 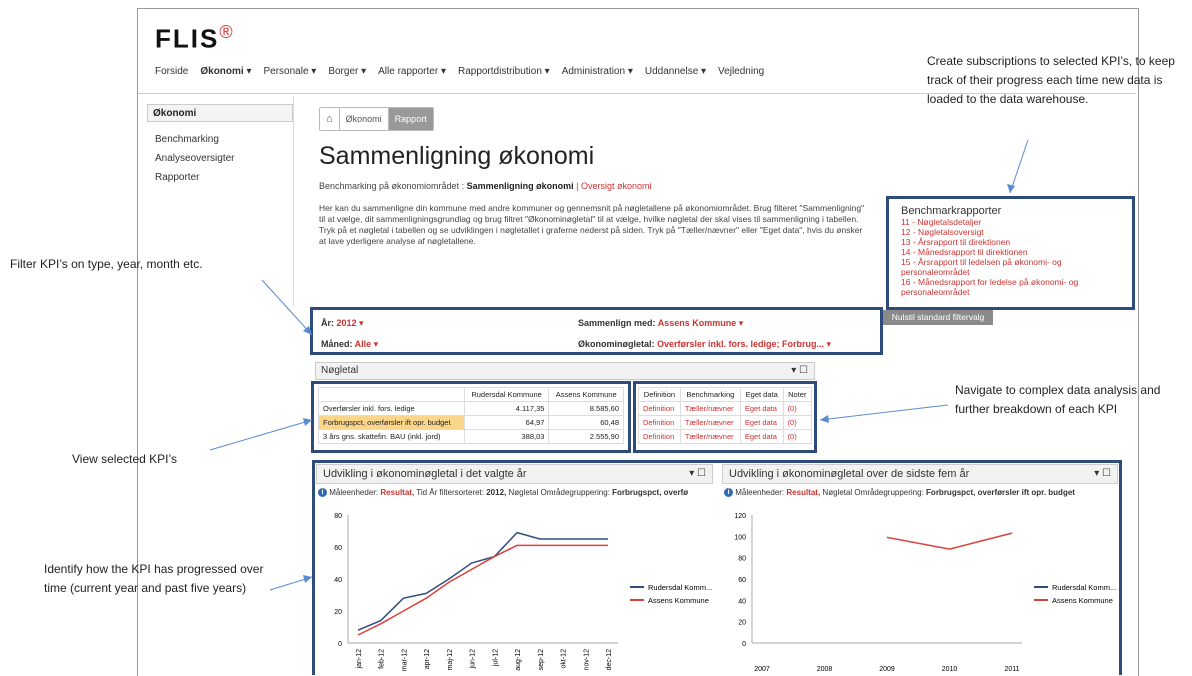 What do you see at coordinates (506, 436) in the screenshot?
I see `kpi-value-cell: 388,03` at bounding box center [506, 436].